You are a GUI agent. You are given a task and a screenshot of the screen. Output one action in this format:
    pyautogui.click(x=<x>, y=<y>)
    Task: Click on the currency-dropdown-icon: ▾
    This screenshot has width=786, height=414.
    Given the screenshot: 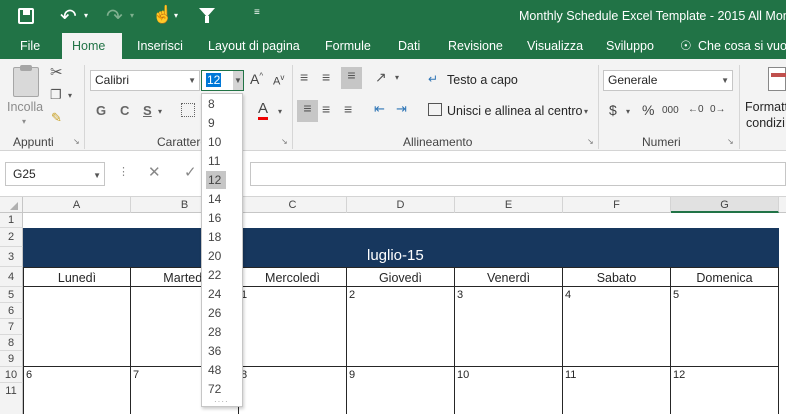 What is the action you would take?
    pyautogui.click(x=628, y=111)
    